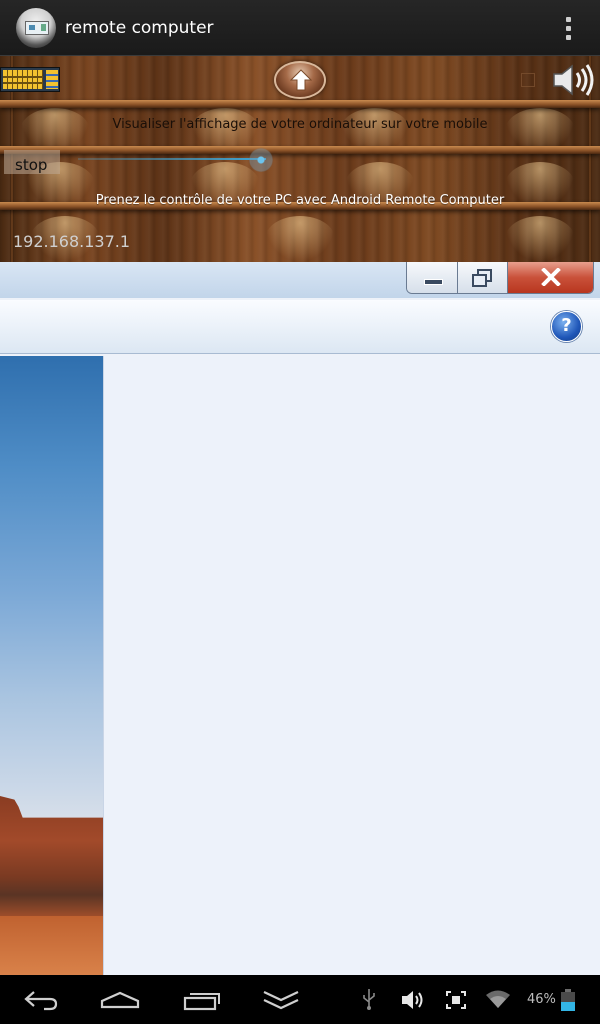 This screenshot has height=1024, width=600. I want to click on window-caption-buttons, so click(500, 278).